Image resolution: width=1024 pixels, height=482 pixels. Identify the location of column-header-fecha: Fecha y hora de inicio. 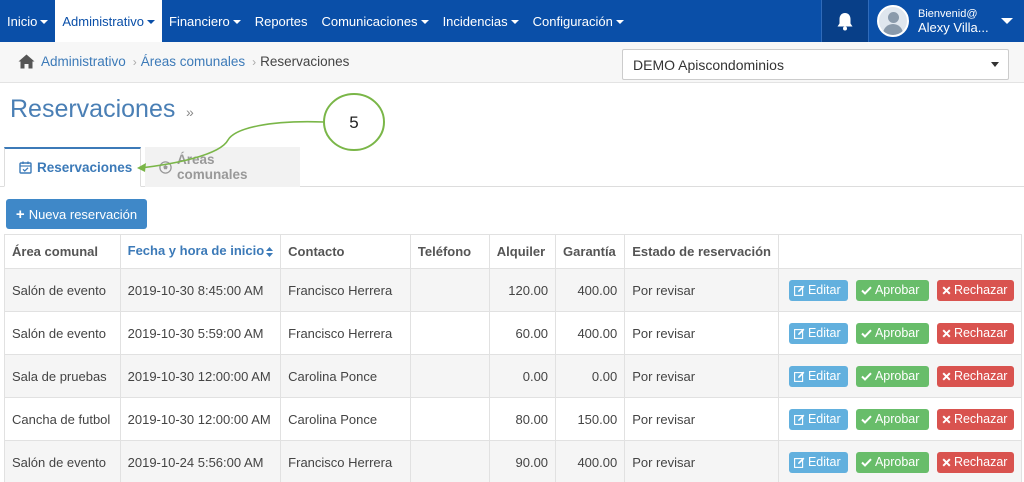
(200, 251).